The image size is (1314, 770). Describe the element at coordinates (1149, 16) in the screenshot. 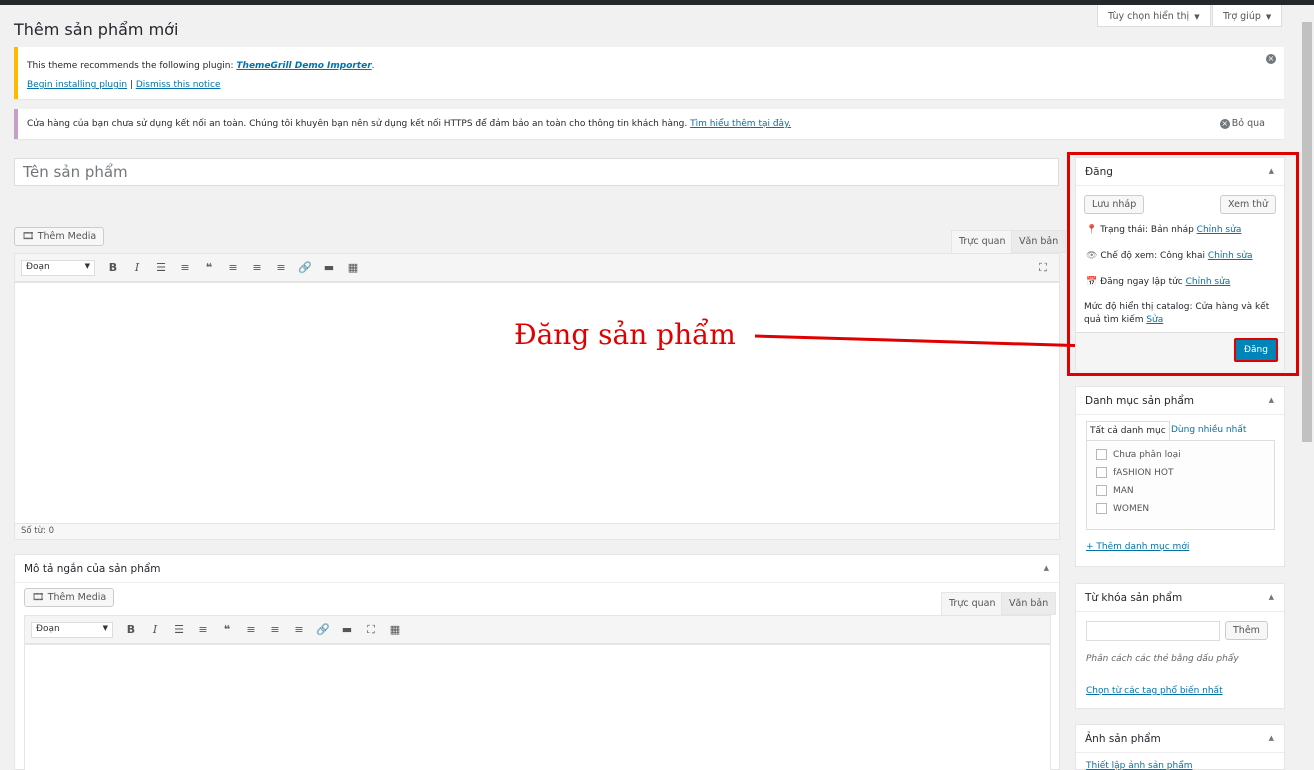

I see `screen-options-label: Tùy chọn hiển thị` at that location.